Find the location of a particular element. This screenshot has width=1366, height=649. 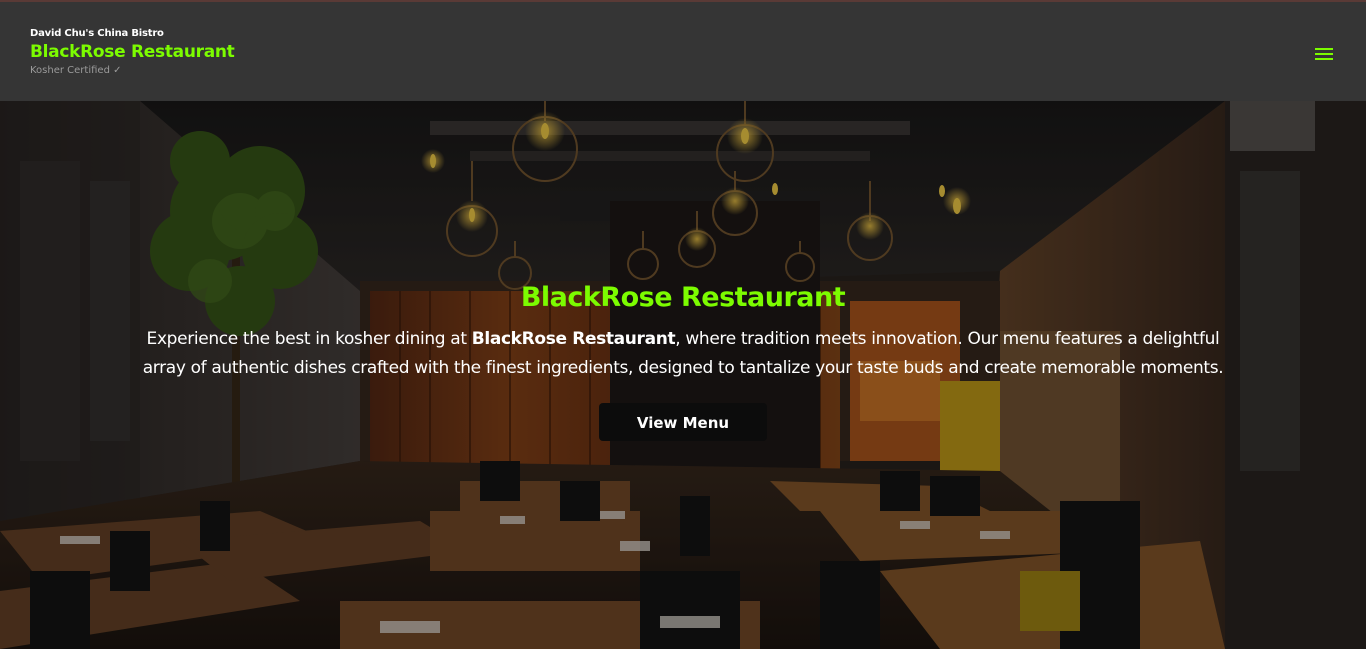

menu-bar-bottom is located at coordinates (1324, 59).